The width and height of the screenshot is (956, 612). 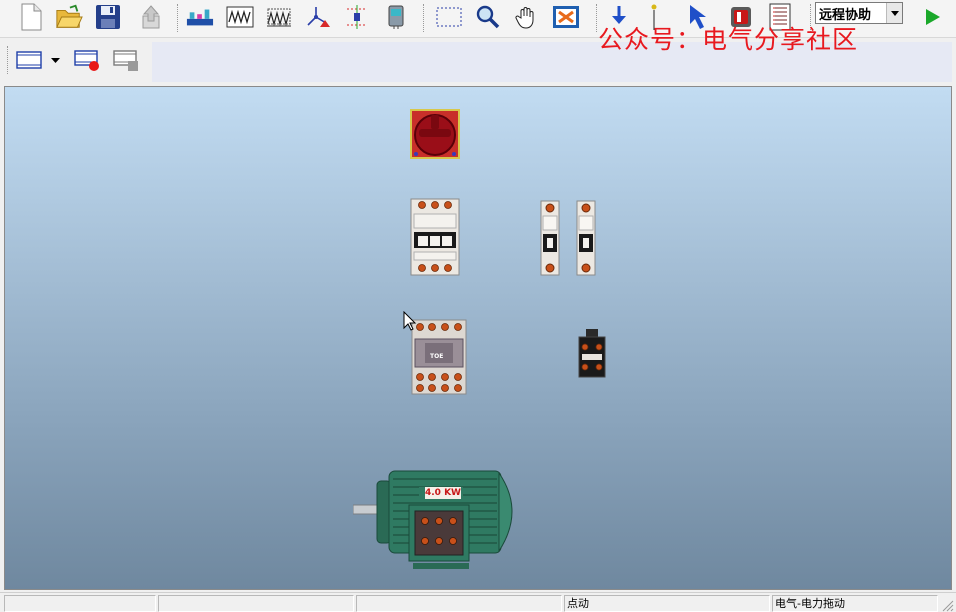 I want to click on status-panel-course: 电气-电力拖动, so click(x=855, y=603).